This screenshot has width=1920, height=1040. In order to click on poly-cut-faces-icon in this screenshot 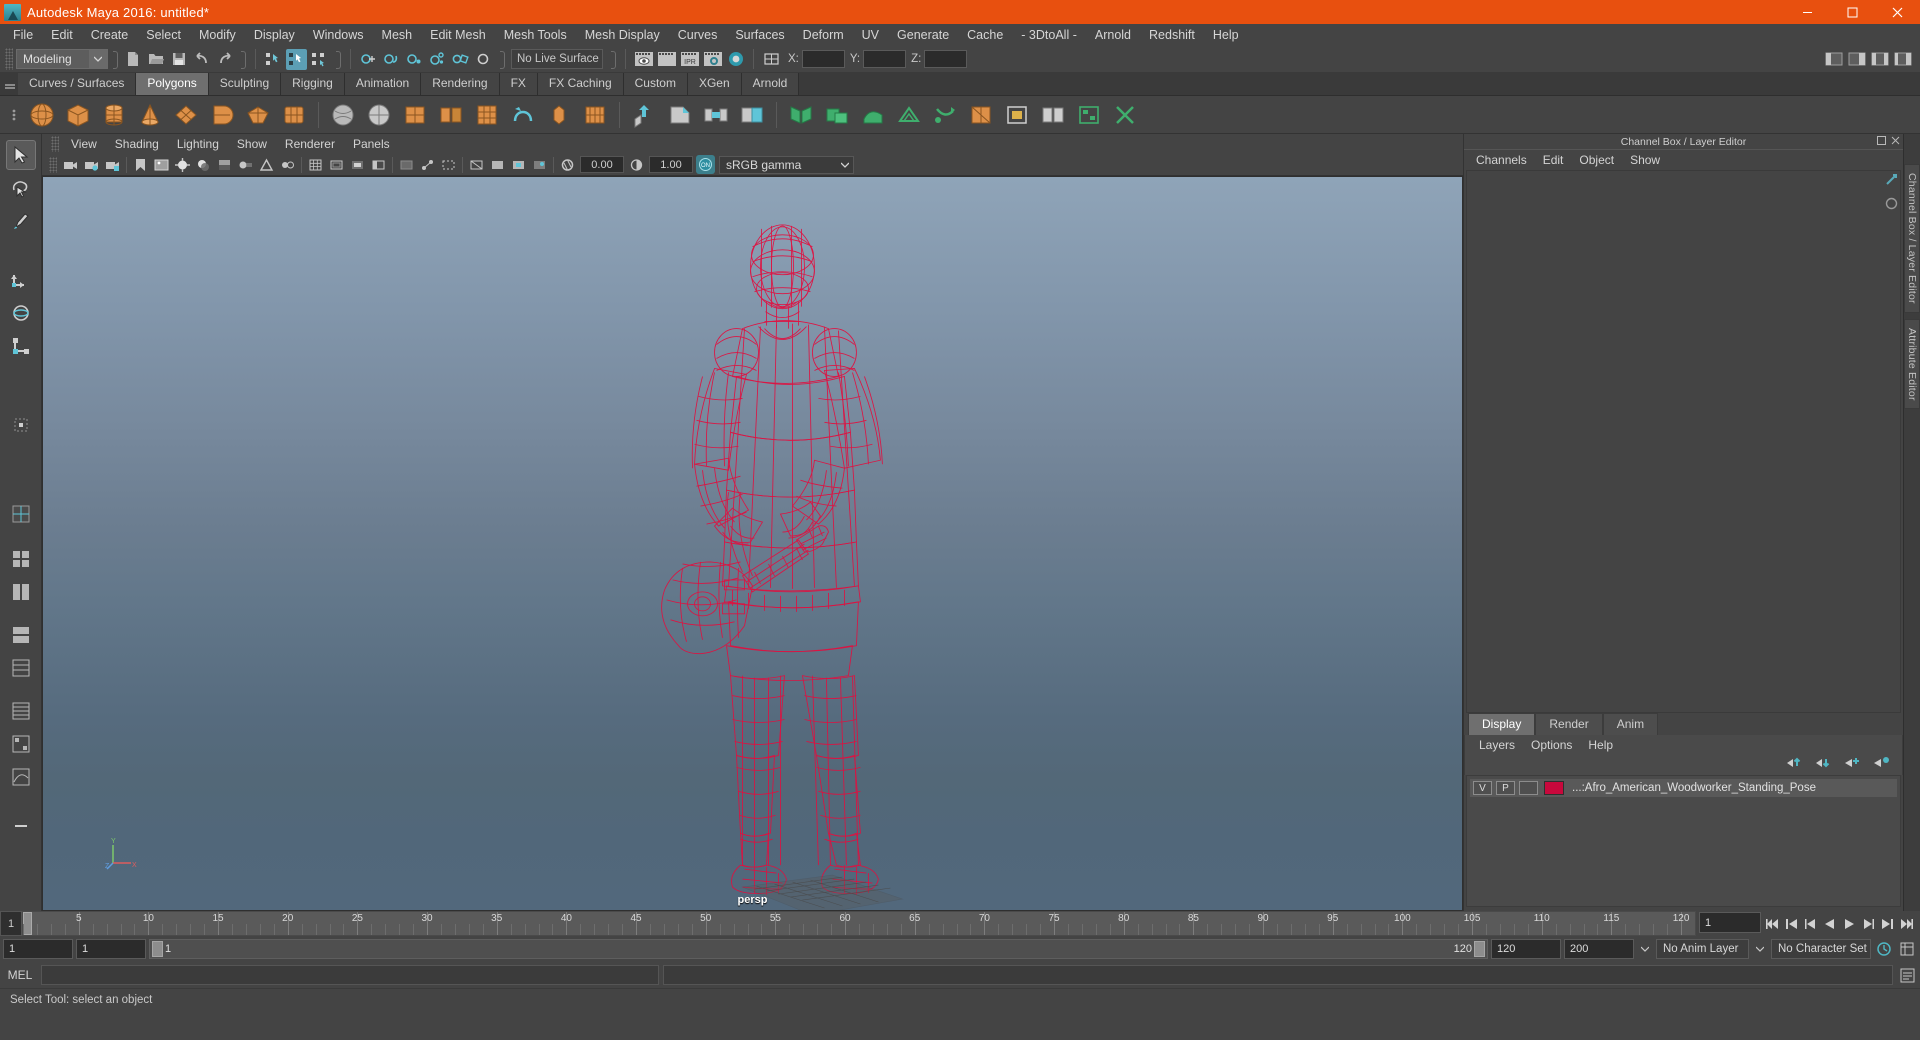, I will do `click(1125, 115)`.